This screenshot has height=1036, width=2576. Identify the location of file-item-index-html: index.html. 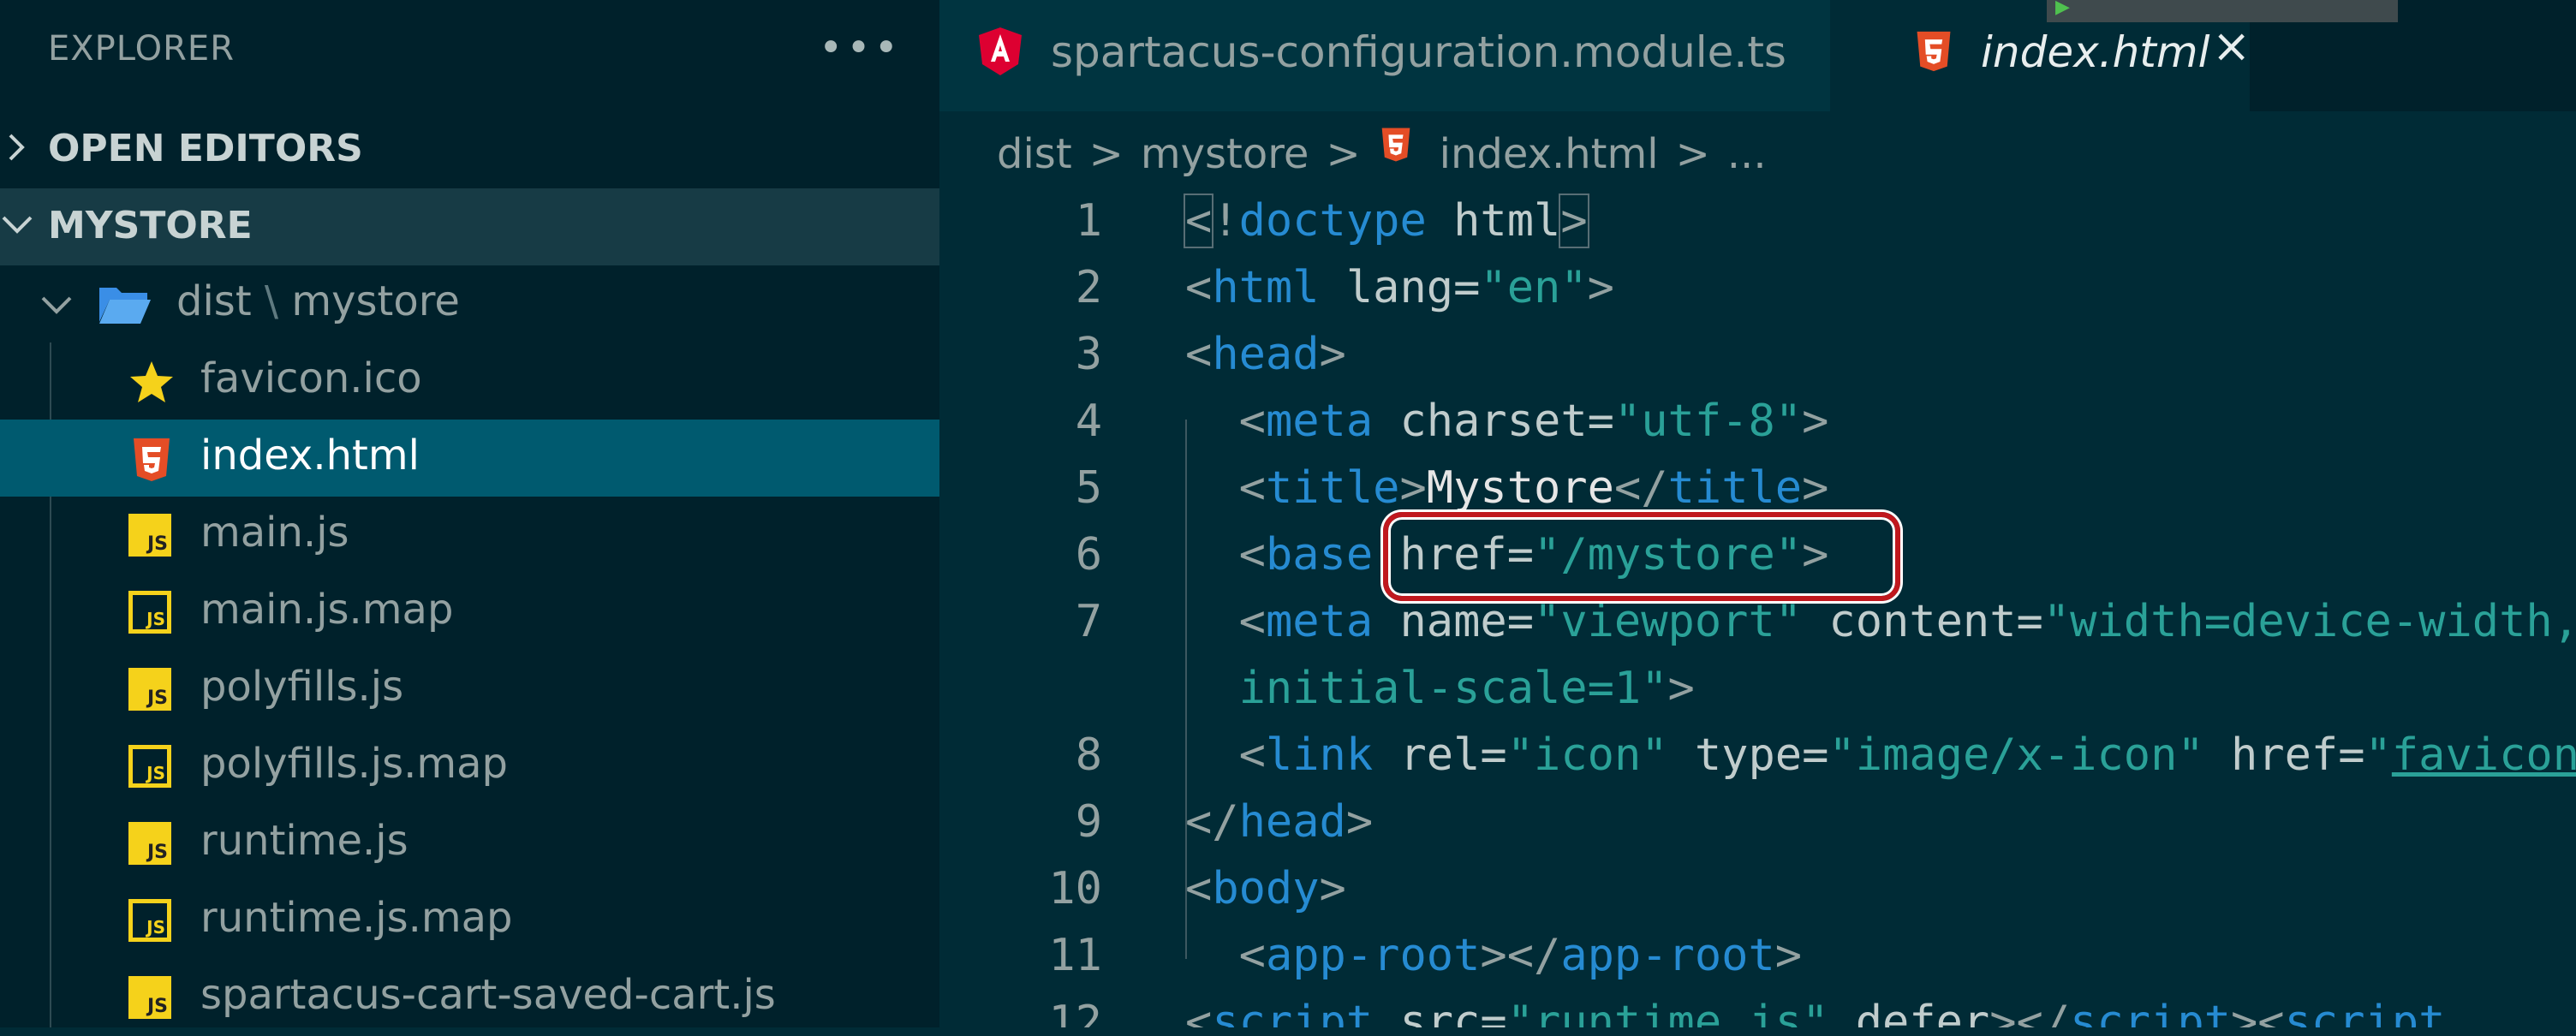
(470, 458).